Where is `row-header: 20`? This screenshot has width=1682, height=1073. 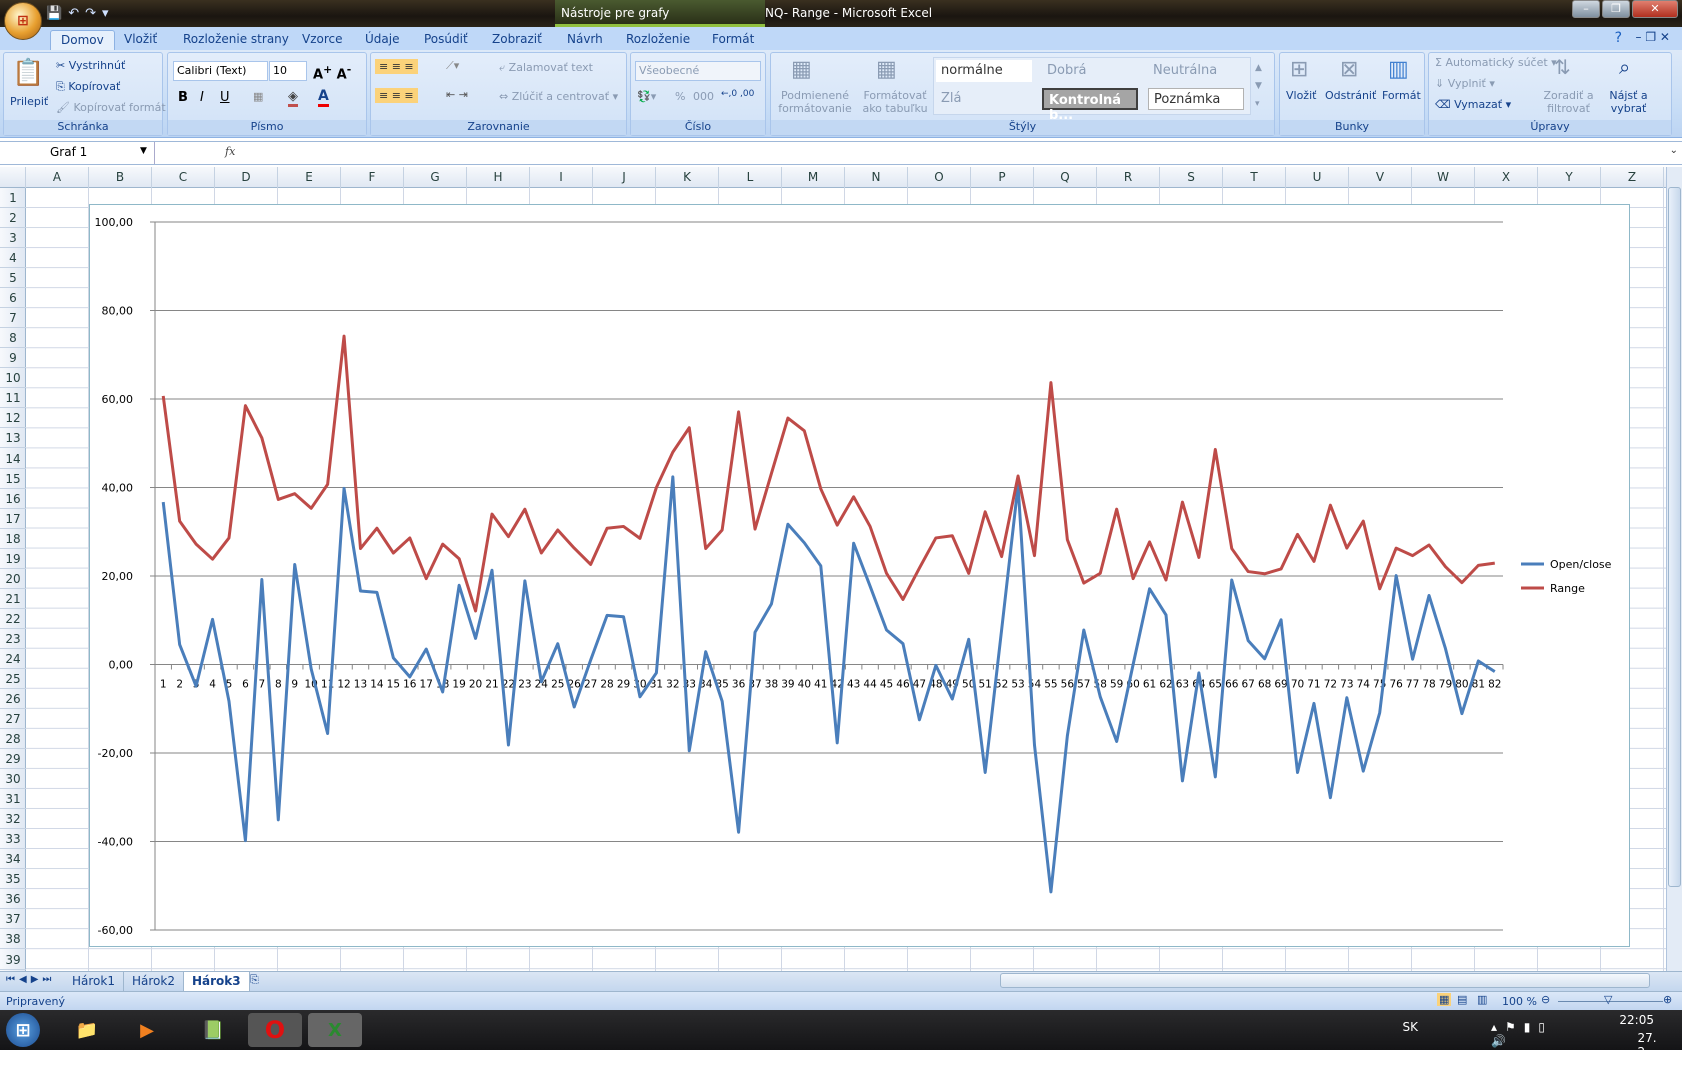 row-header: 20 is located at coordinates (13, 579).